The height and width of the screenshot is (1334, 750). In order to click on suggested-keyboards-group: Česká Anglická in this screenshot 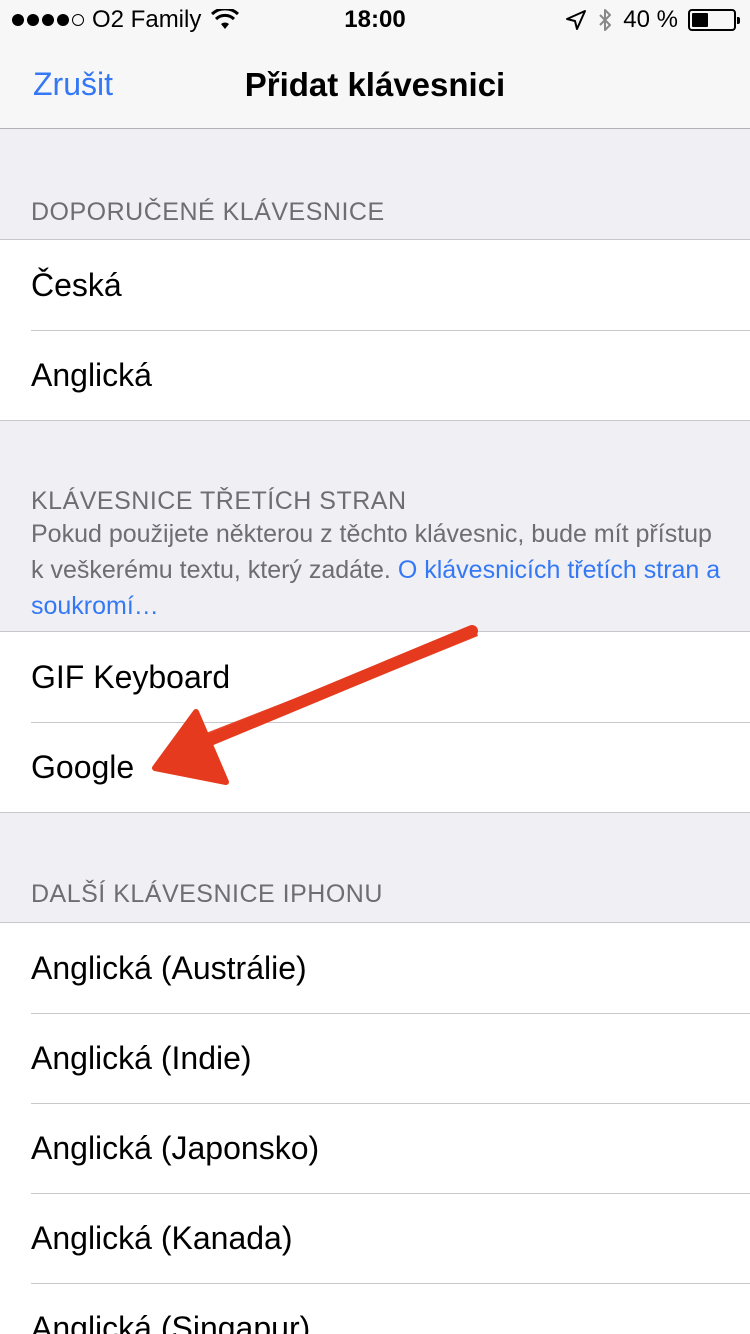, I will do `click(375, 330)`.